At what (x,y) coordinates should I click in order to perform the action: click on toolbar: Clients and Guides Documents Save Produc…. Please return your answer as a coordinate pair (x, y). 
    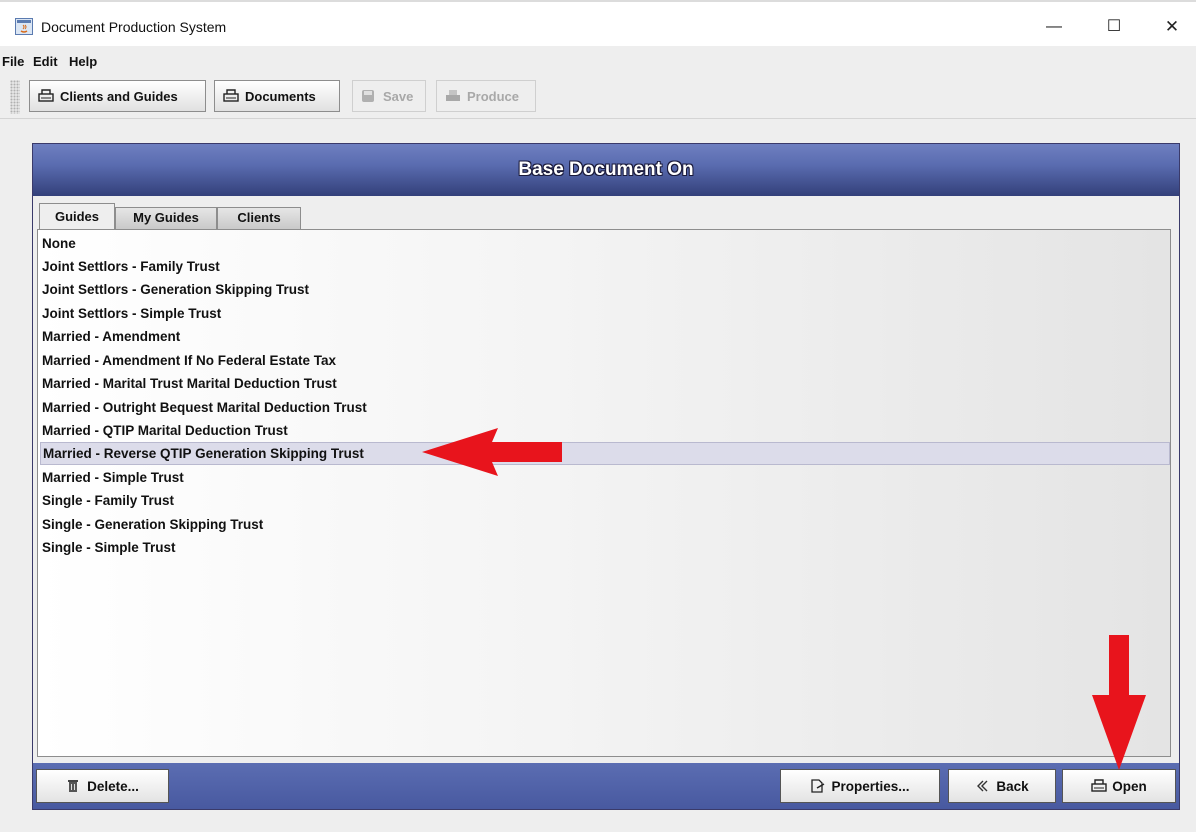
    Looking at the image, I should click on (598, 97).